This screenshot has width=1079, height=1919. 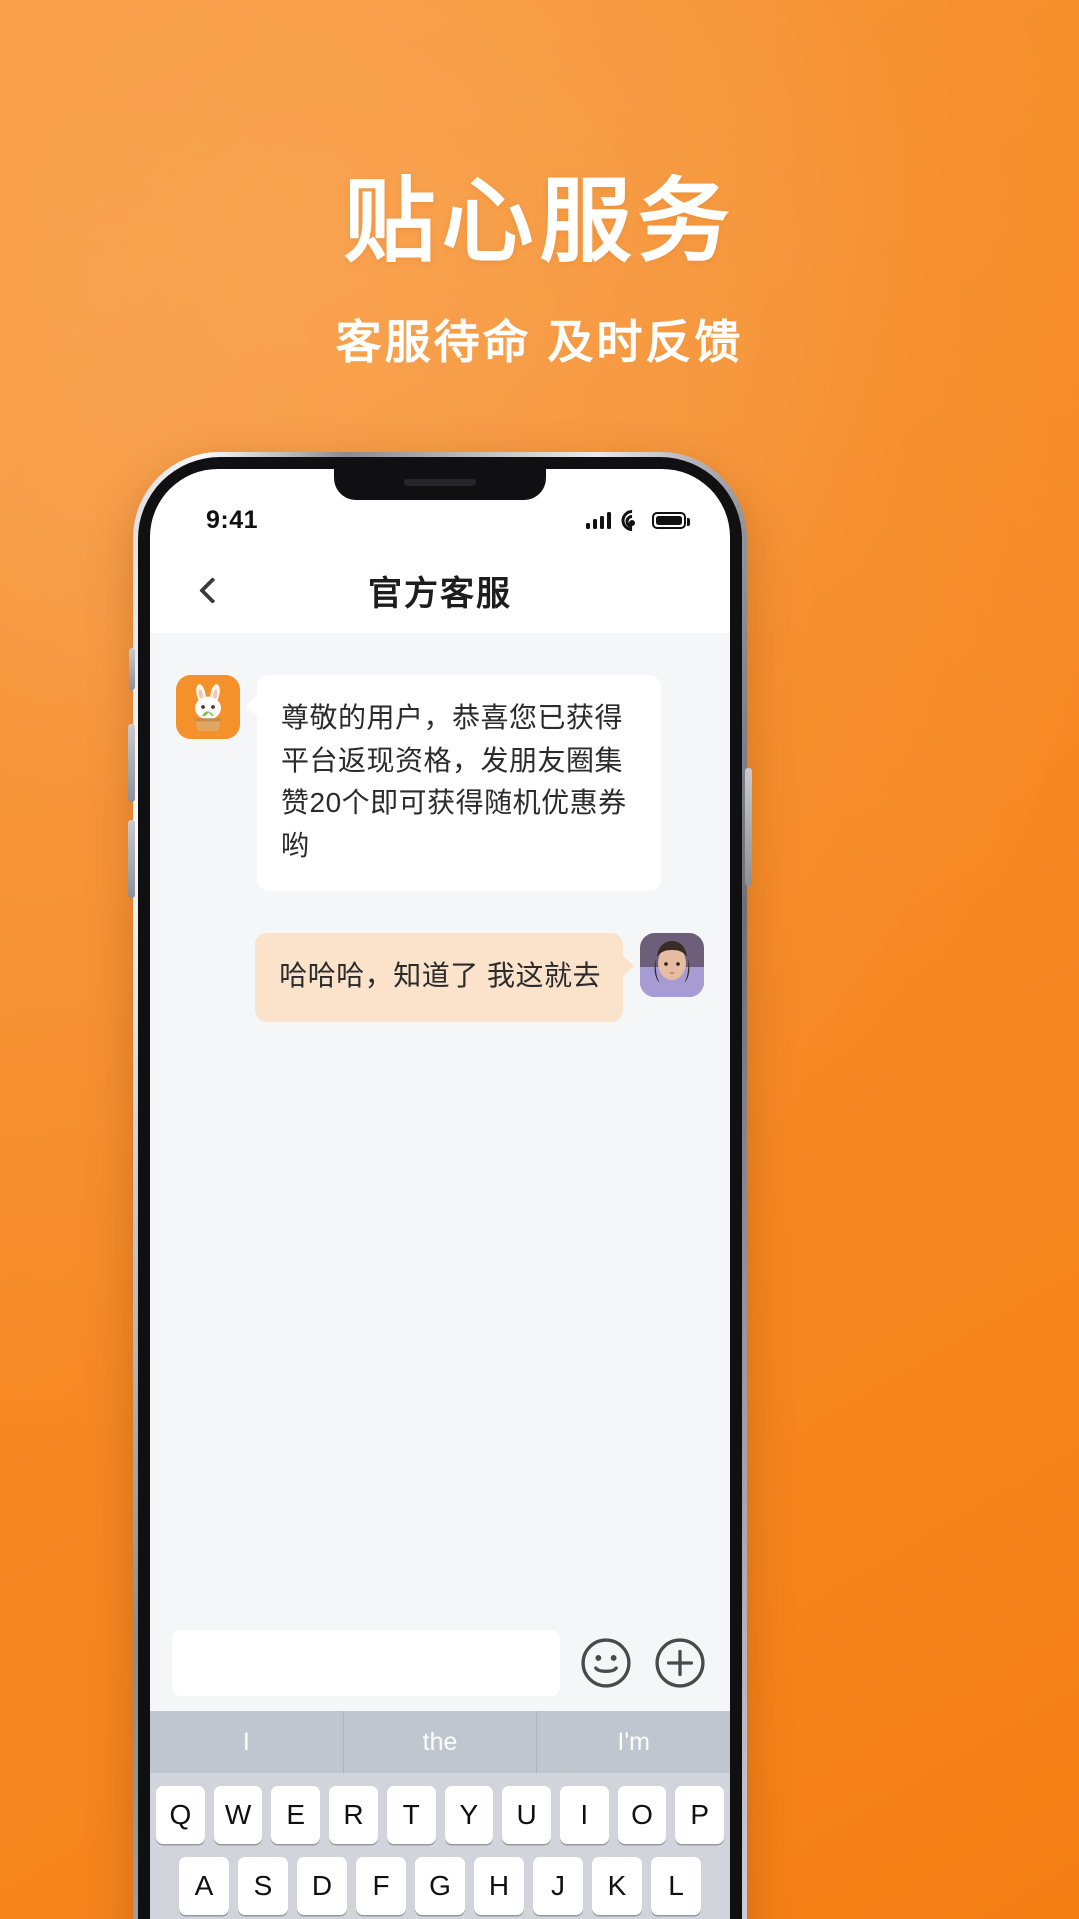 I want to click on key-e: E, so click(x=296, y=1815).